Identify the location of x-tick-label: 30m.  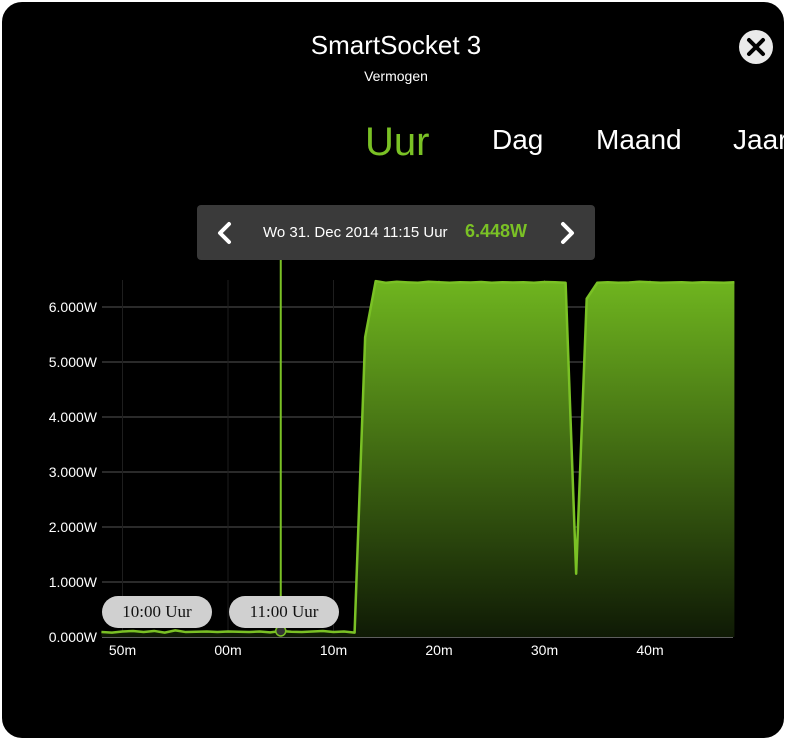
(544, 650).